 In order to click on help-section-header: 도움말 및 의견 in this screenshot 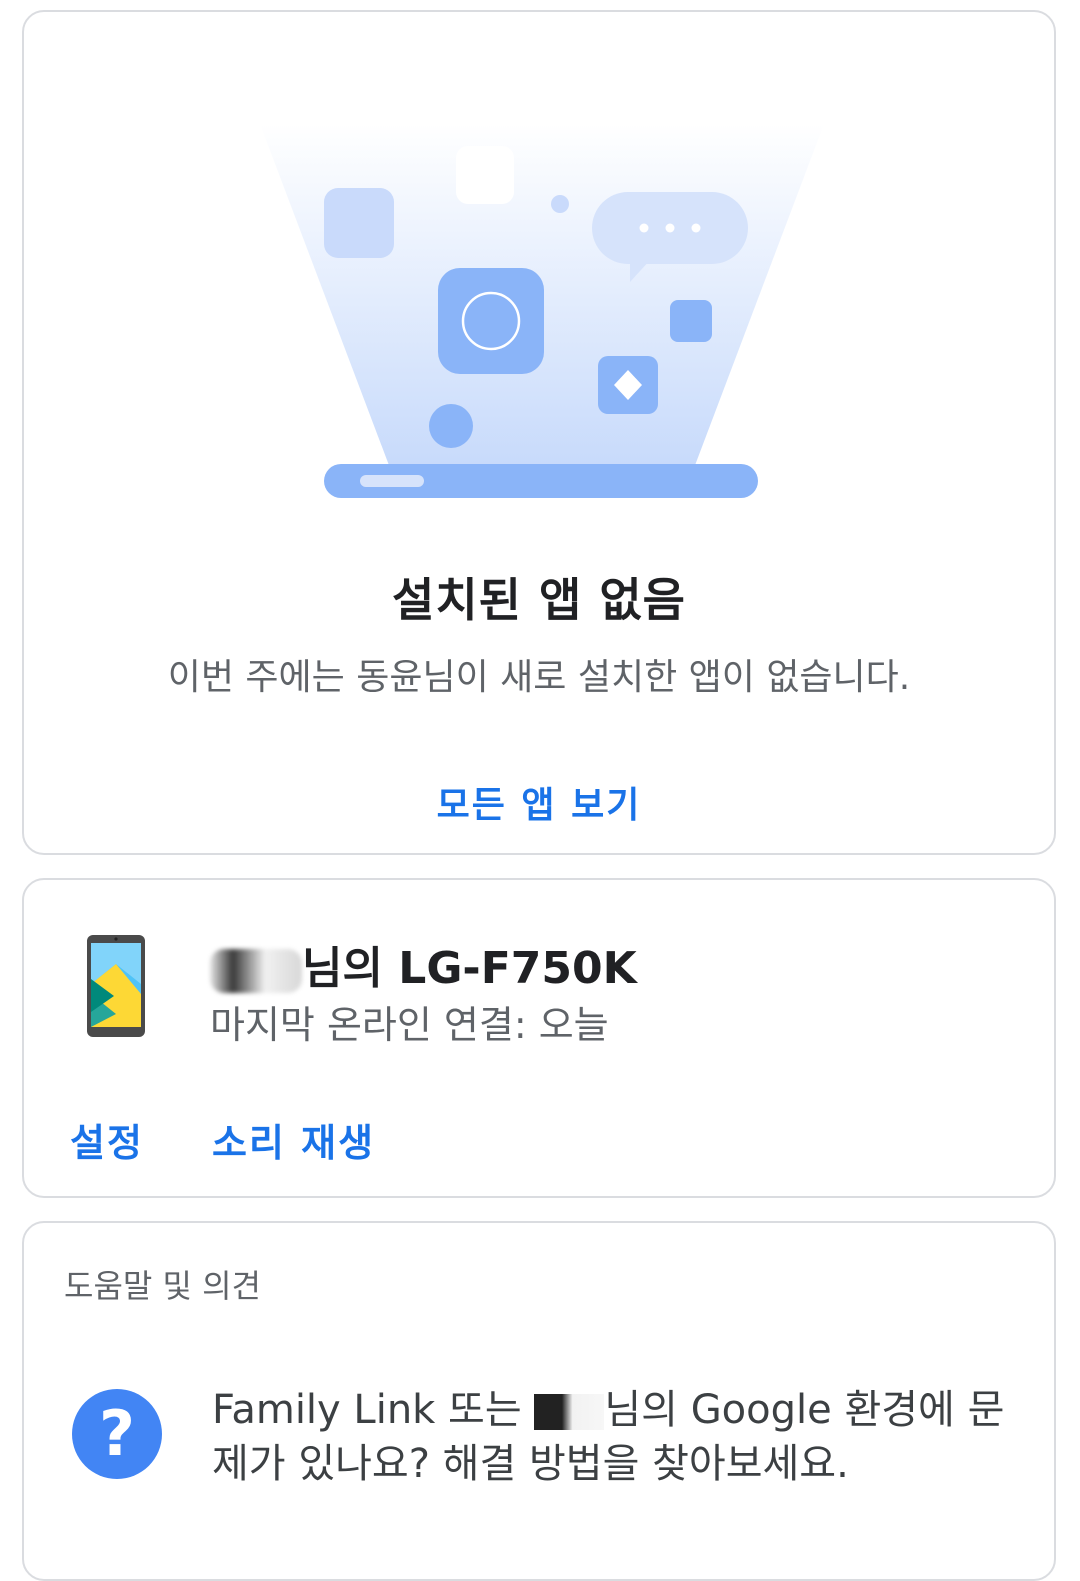, I will do `click(162, 1286)`.